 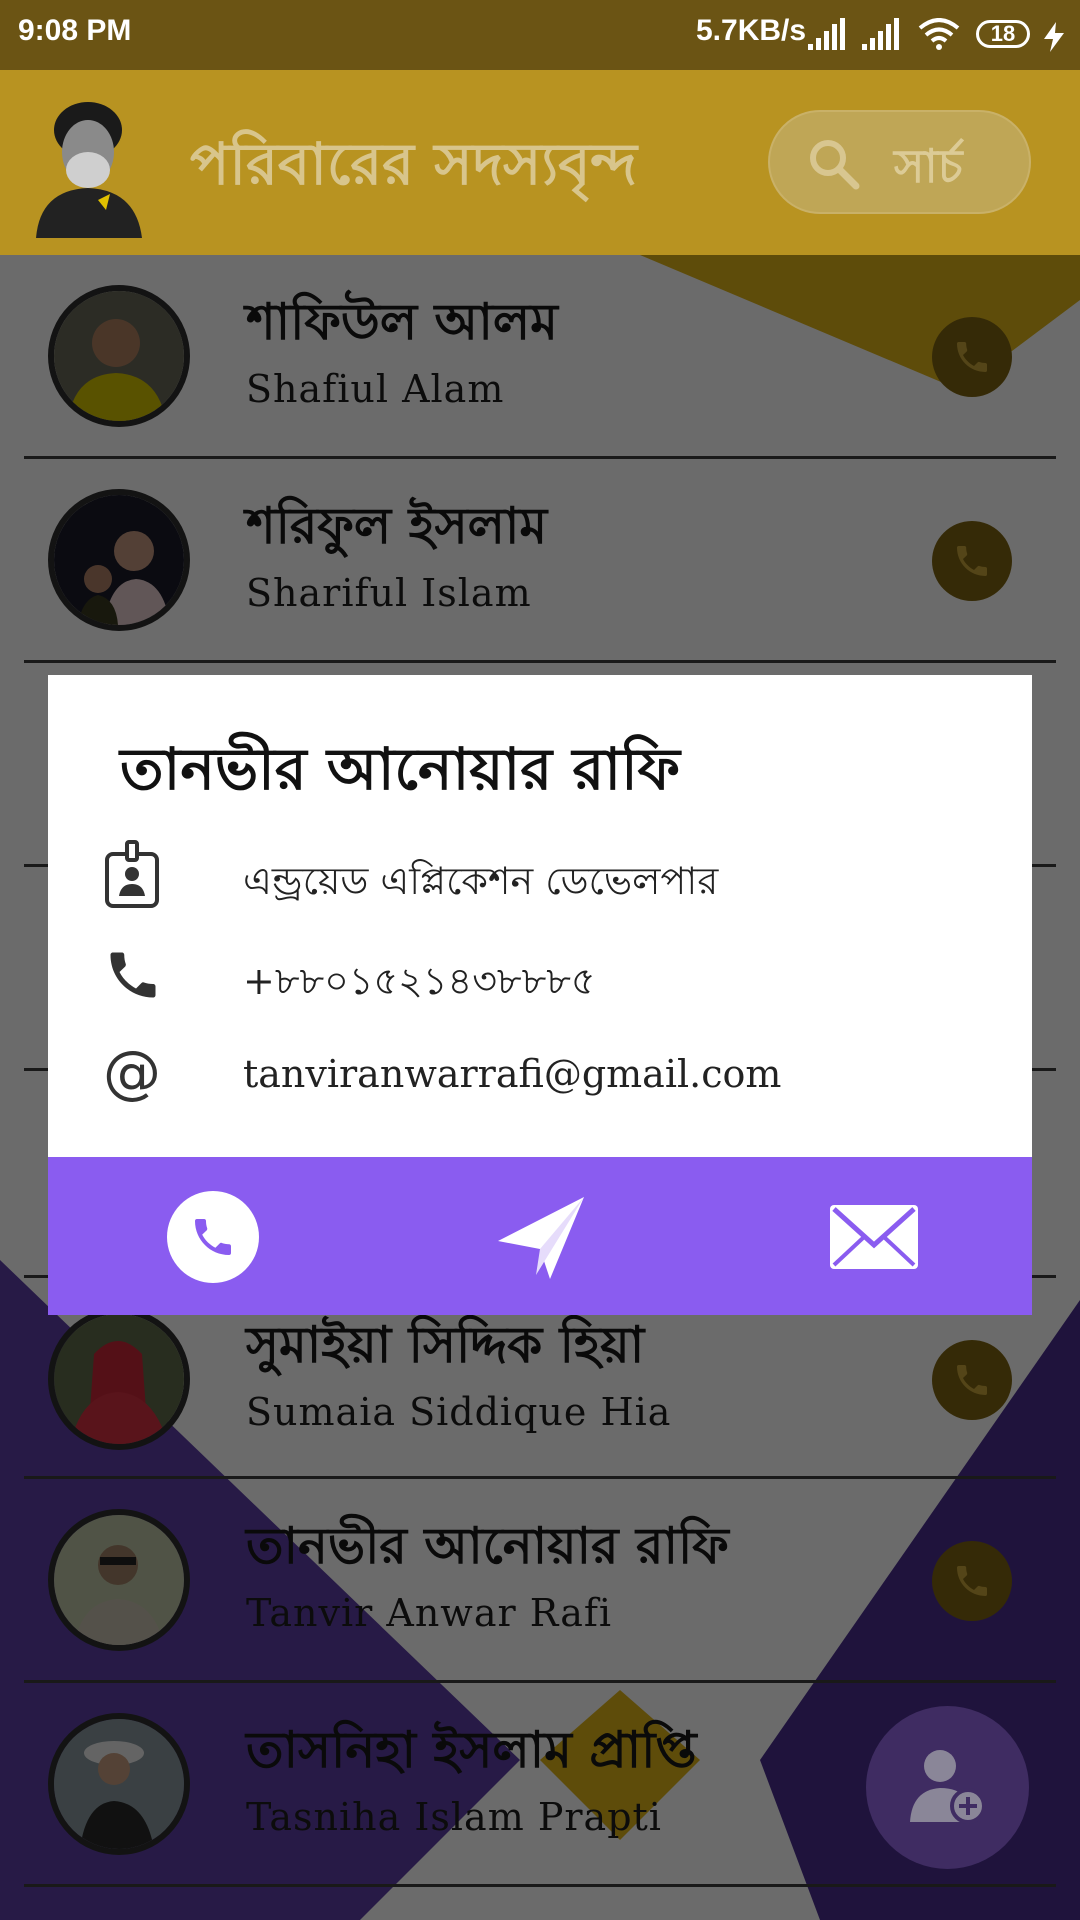 I want to click on send-icon, so click(x=540, y=1237).